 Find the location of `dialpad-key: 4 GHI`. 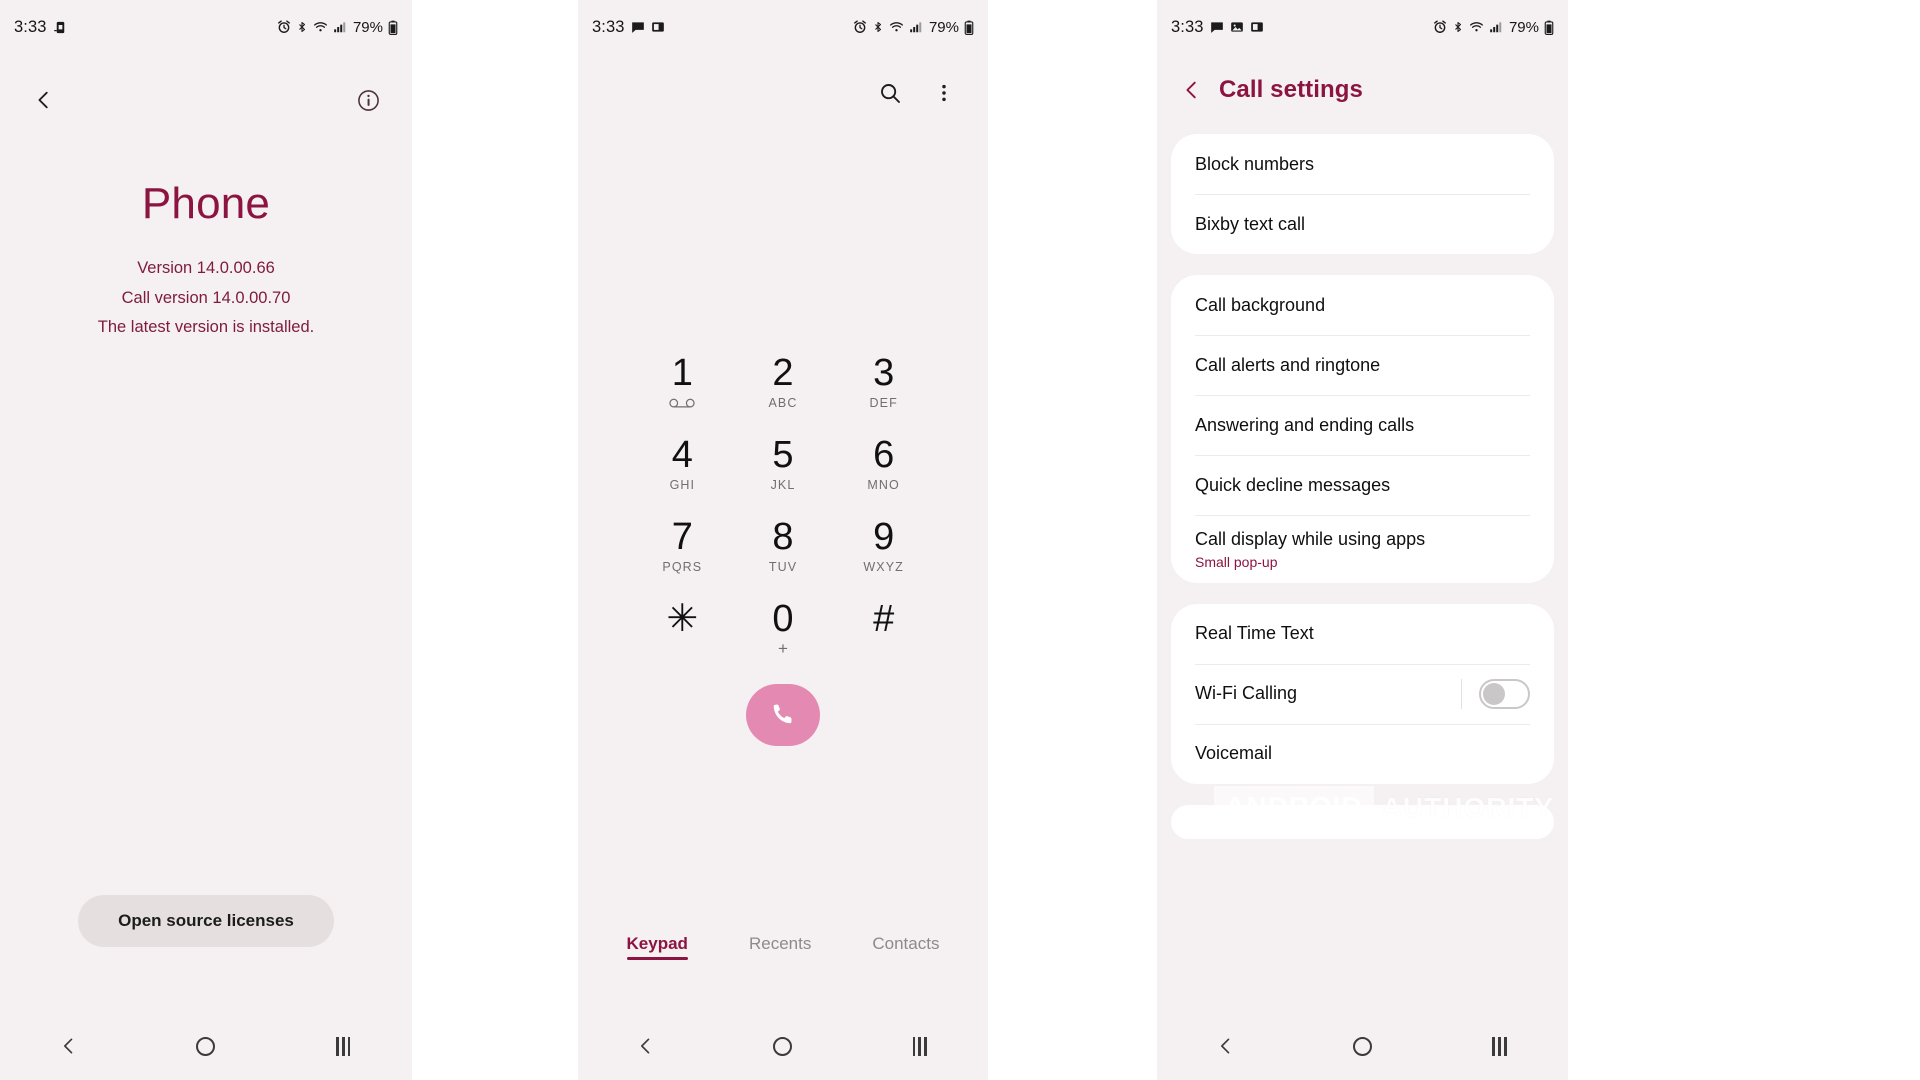

dialpad-key: 4 GHI is located at coordinates (682, 466).